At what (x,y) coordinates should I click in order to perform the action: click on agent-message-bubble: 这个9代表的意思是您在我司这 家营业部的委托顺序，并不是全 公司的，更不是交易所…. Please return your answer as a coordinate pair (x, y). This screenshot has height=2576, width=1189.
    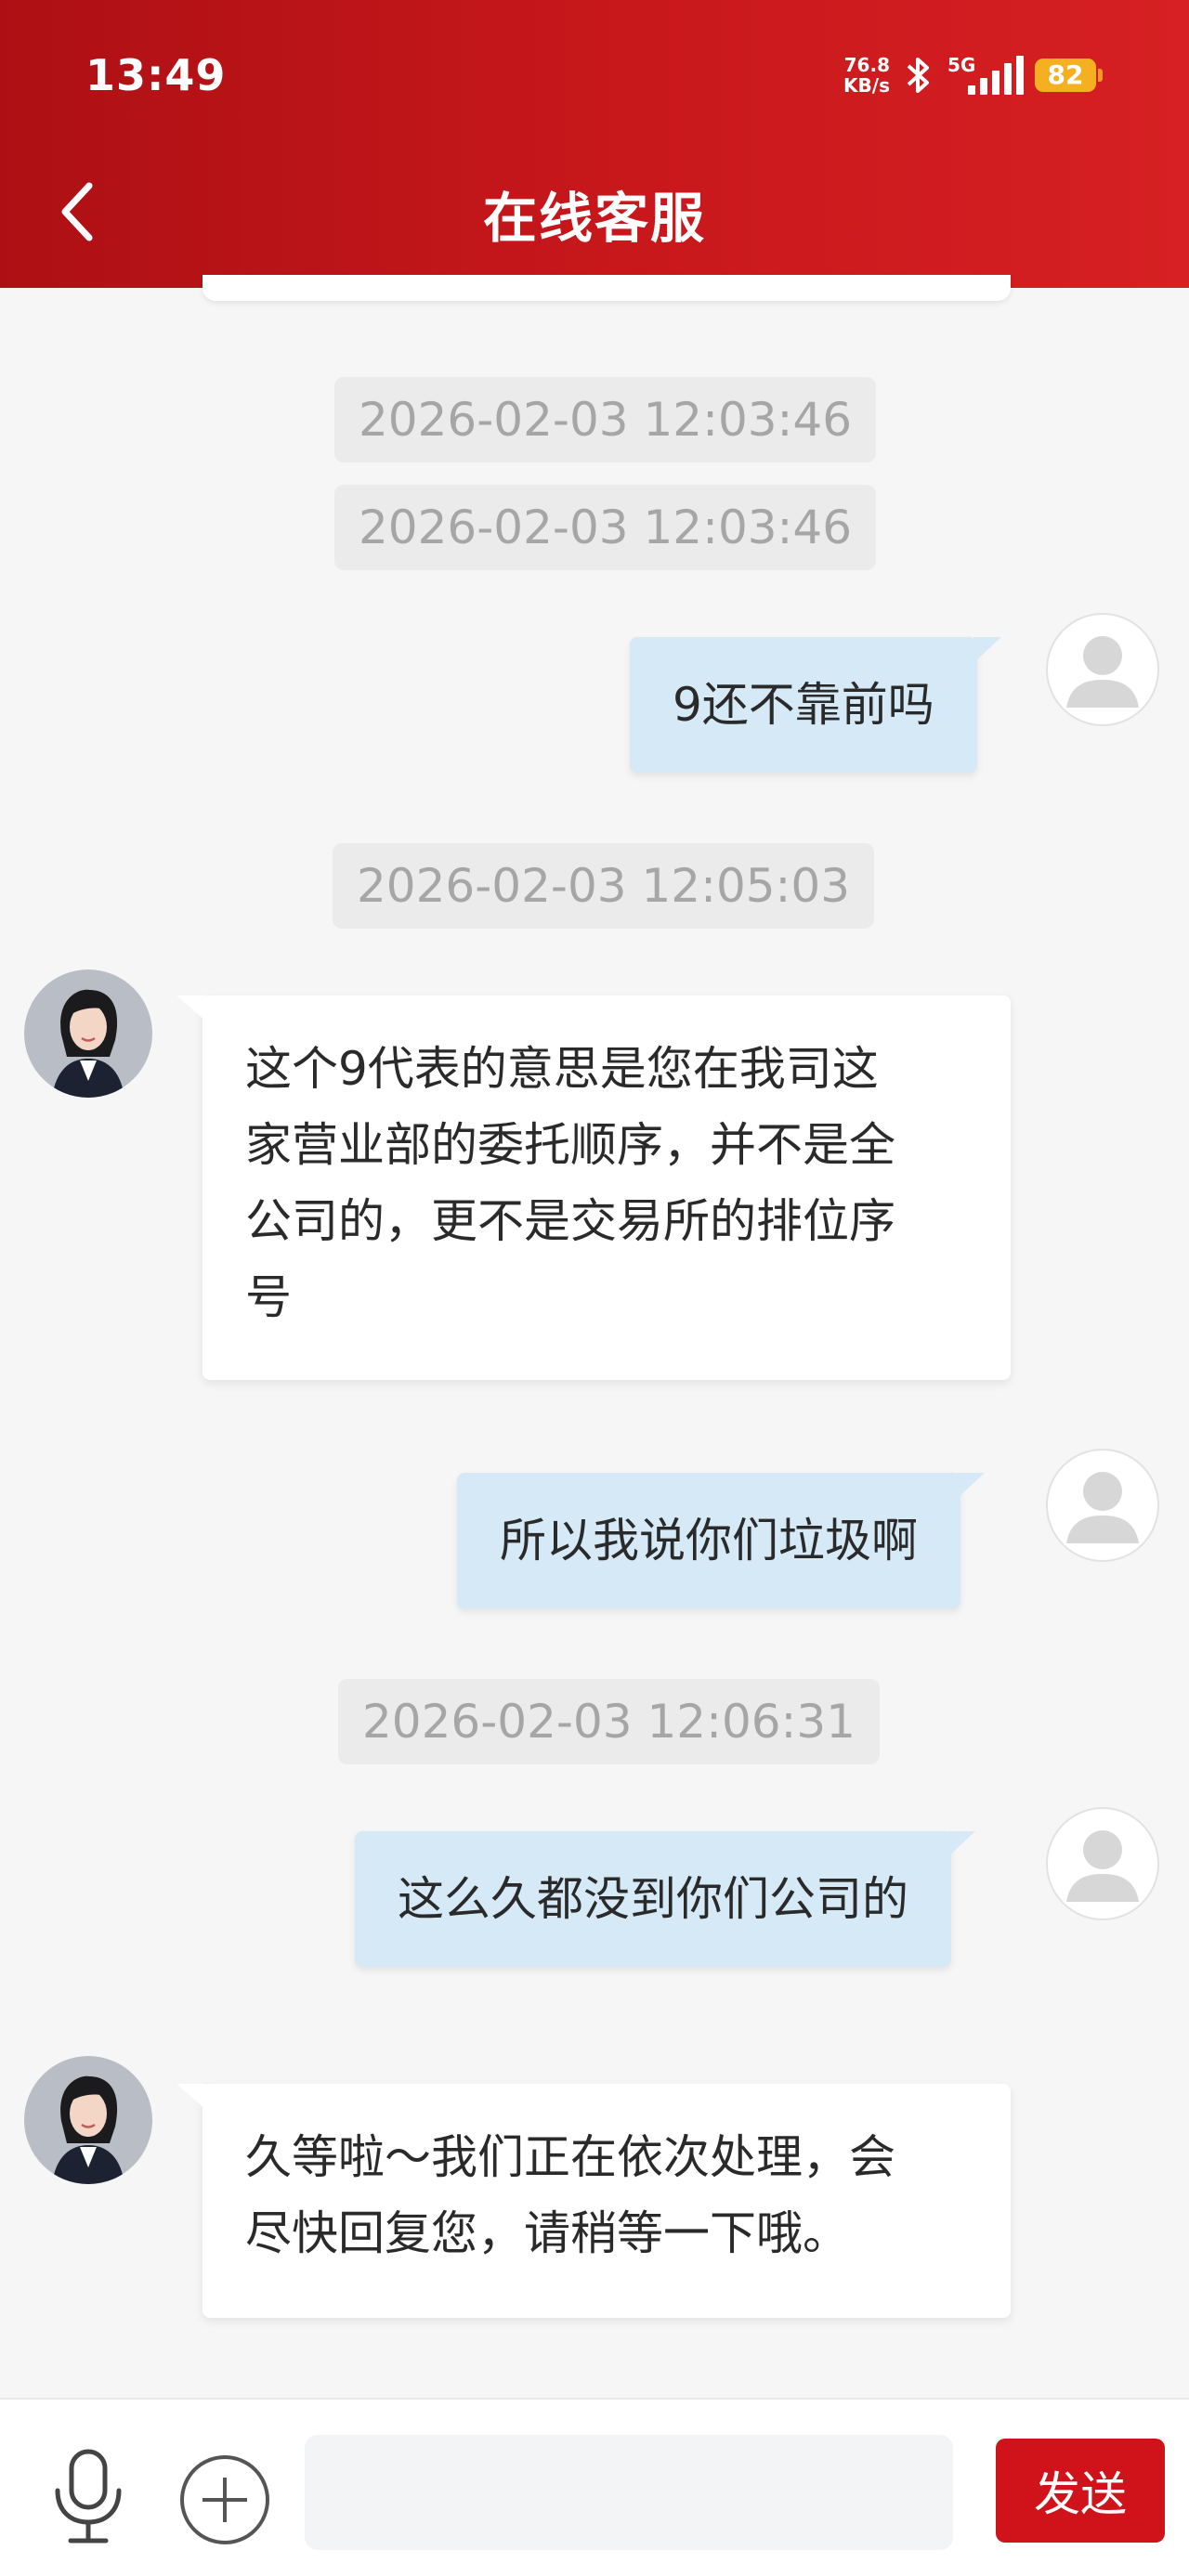
    Looking at the image, I should click on (593, 1187).